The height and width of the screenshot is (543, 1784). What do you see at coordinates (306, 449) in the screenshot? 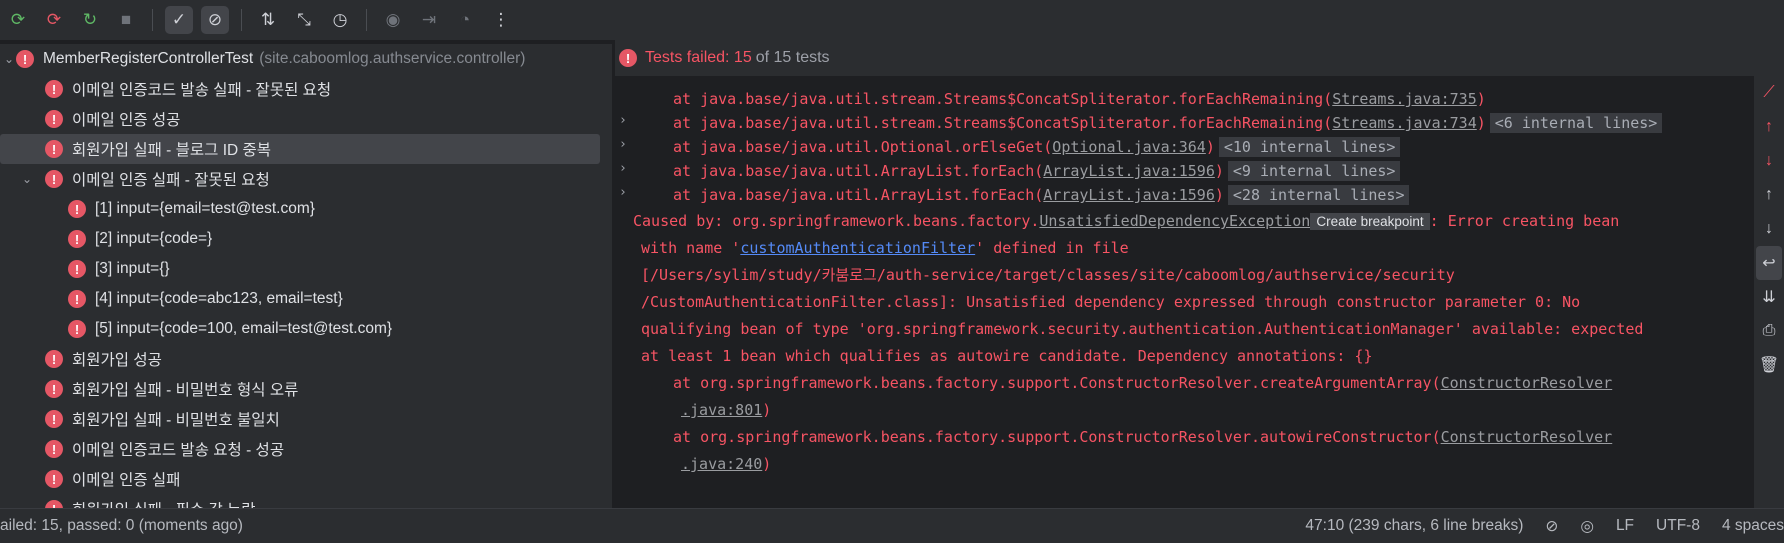
I see `tree-item: ! 이메일 인증코드 발송 요청 - 성공` at bounding box center [306, 449].